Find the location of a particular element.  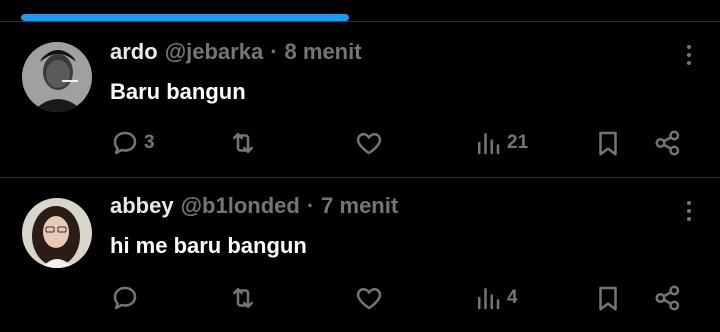

views-count: 21 is located at coordinates (518, 142).